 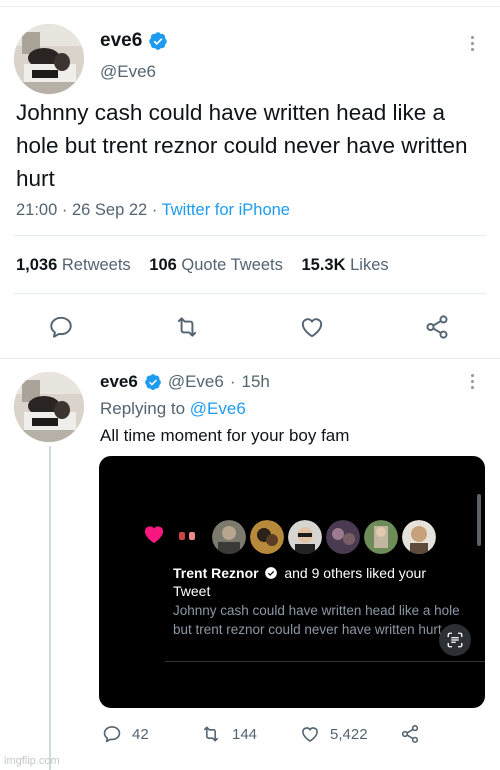 What do you see at coordinates (479, 520) in the screenshot?
I see `image-scrollbar` at bounding box center [479, 520].